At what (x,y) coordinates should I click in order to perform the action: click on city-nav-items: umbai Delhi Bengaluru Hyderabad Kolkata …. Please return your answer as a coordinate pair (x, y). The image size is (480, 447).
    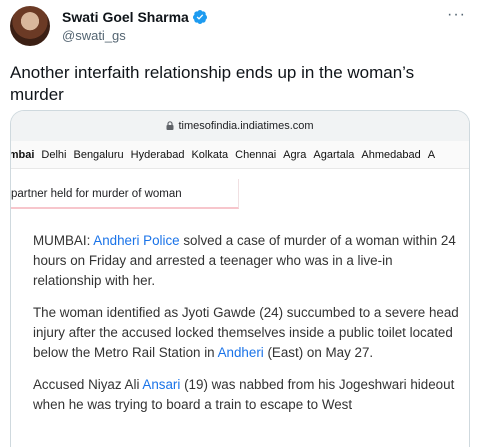
    Looking at the image, I should click on (223, 155).